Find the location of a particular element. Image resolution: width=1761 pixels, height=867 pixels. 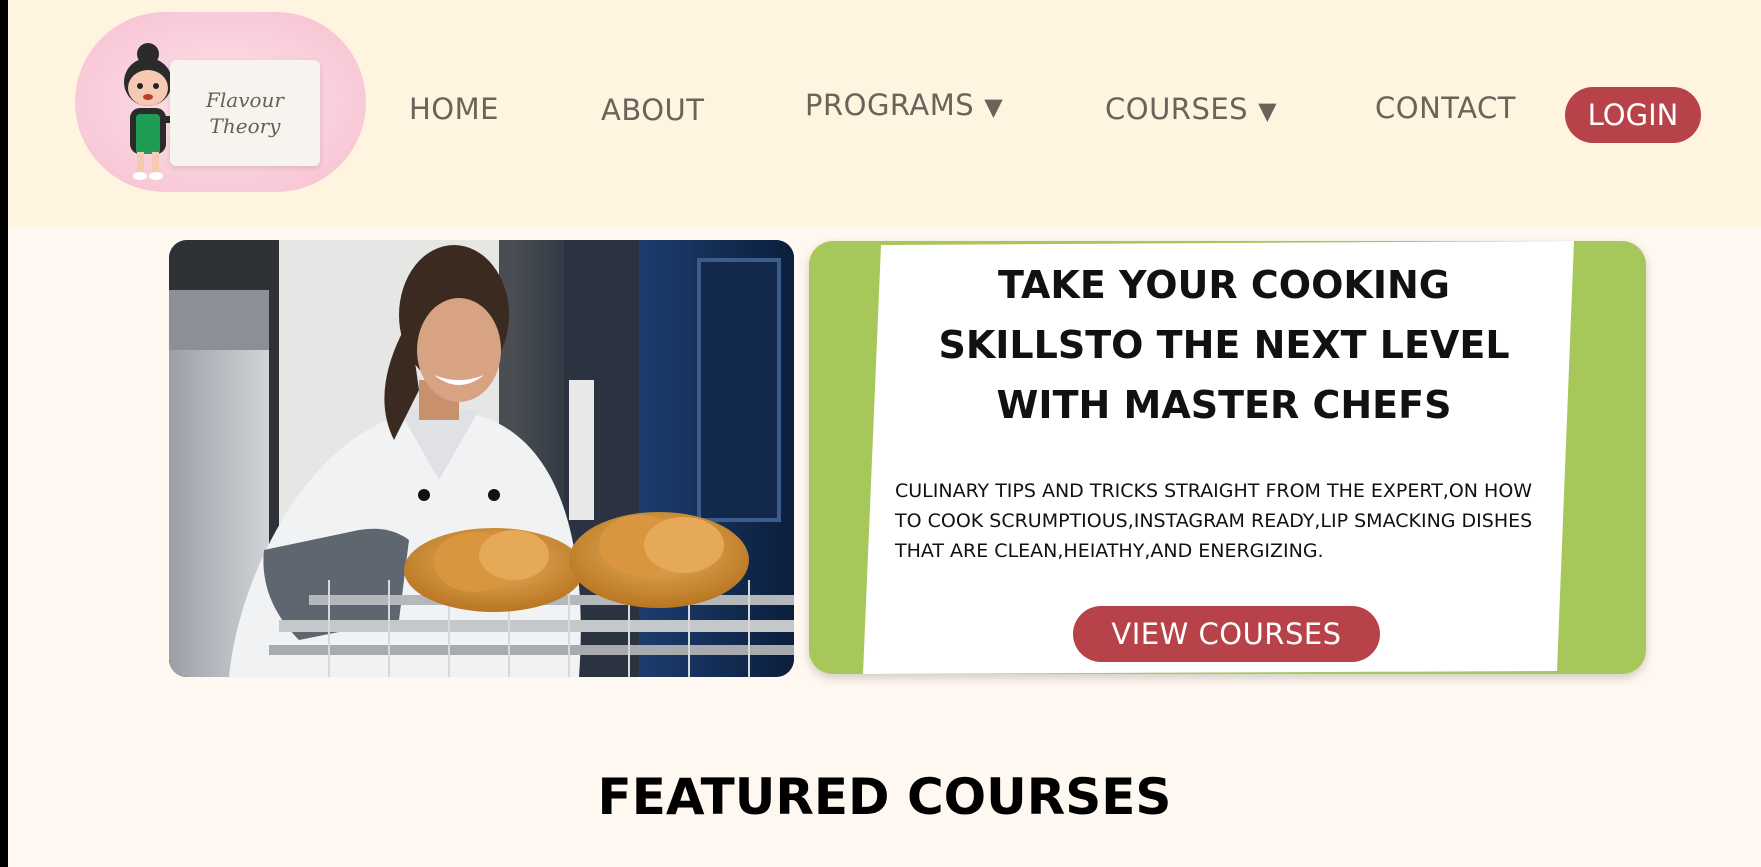

nav-programs-label: PROGRAMS is located at coordinates (890, 105).